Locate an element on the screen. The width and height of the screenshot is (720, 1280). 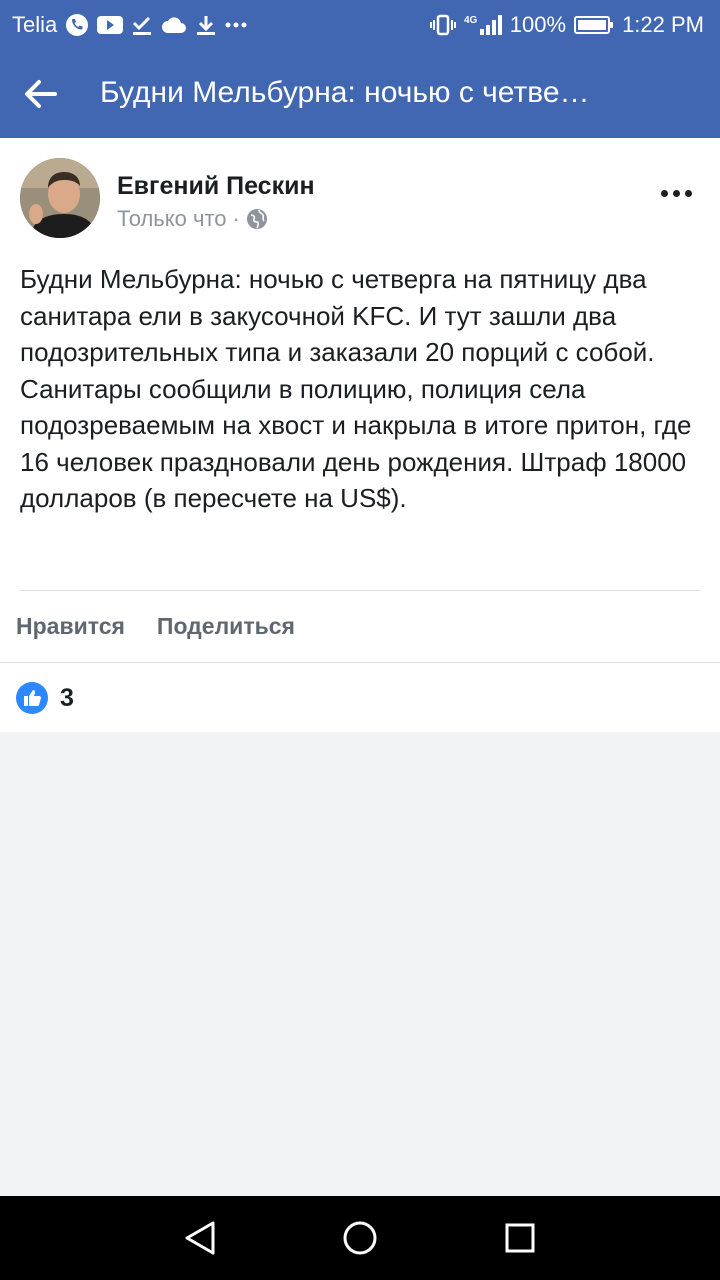
svg-text: 4G is located at coordinates (471, 20).